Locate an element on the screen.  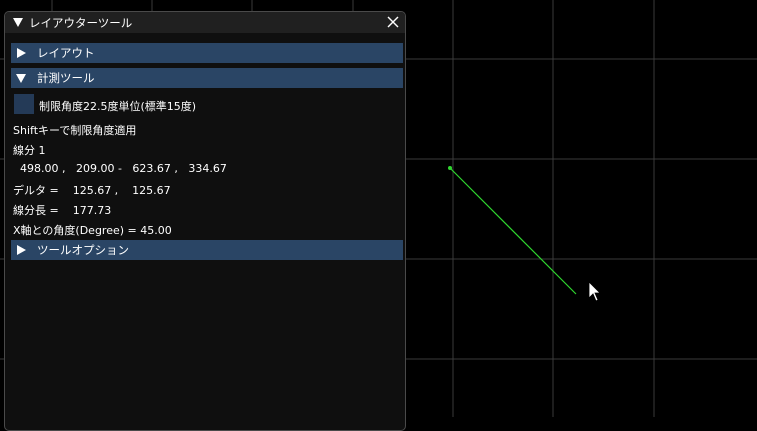
snap-angle-label: 制限角度22.5度単位(標準15度) is located at coordinates (118, 106).